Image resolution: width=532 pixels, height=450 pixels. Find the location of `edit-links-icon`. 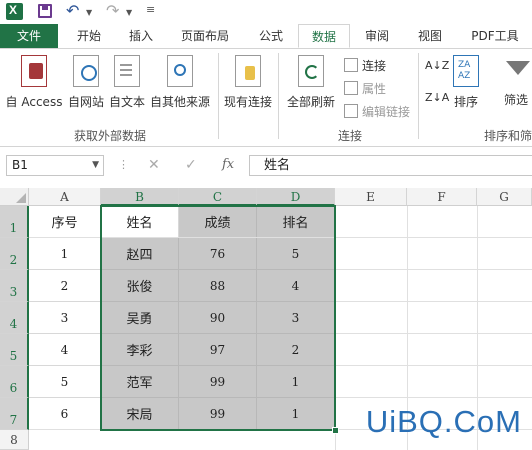

edit-links-icon is located at coordinates (351, 111).